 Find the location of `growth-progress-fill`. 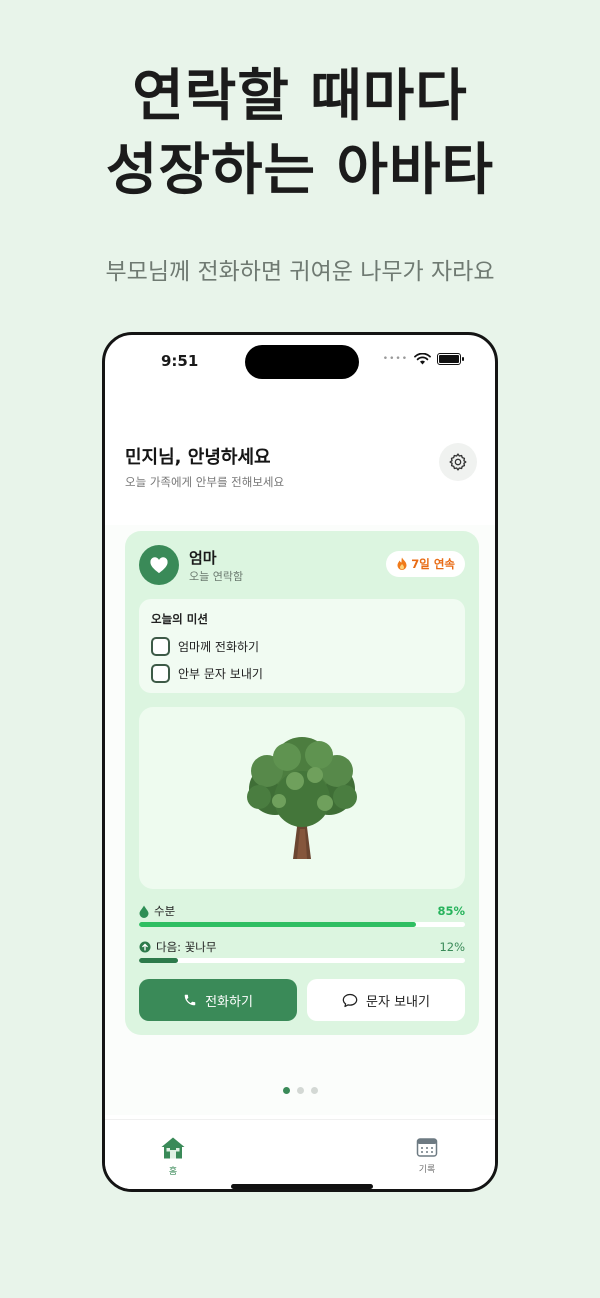

growth-progress-fill is located at coordinates (159, 960).